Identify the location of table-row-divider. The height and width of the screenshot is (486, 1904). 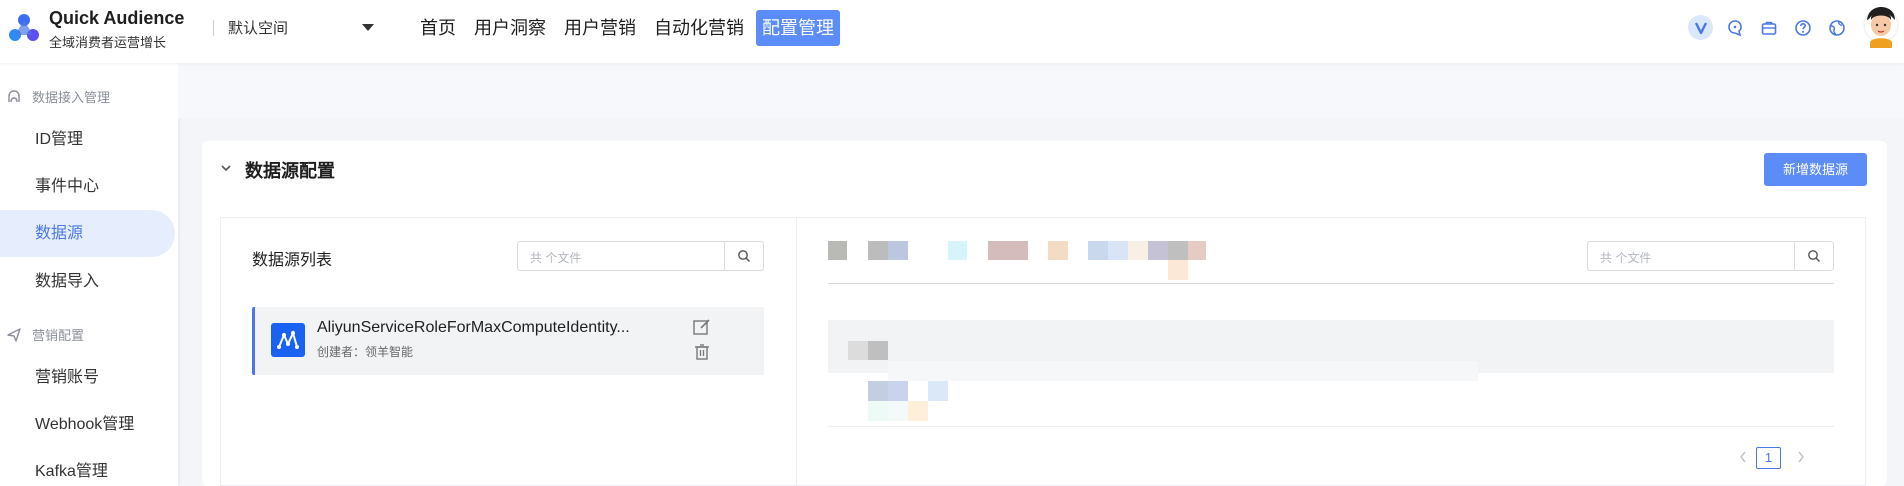
(1331, 426).